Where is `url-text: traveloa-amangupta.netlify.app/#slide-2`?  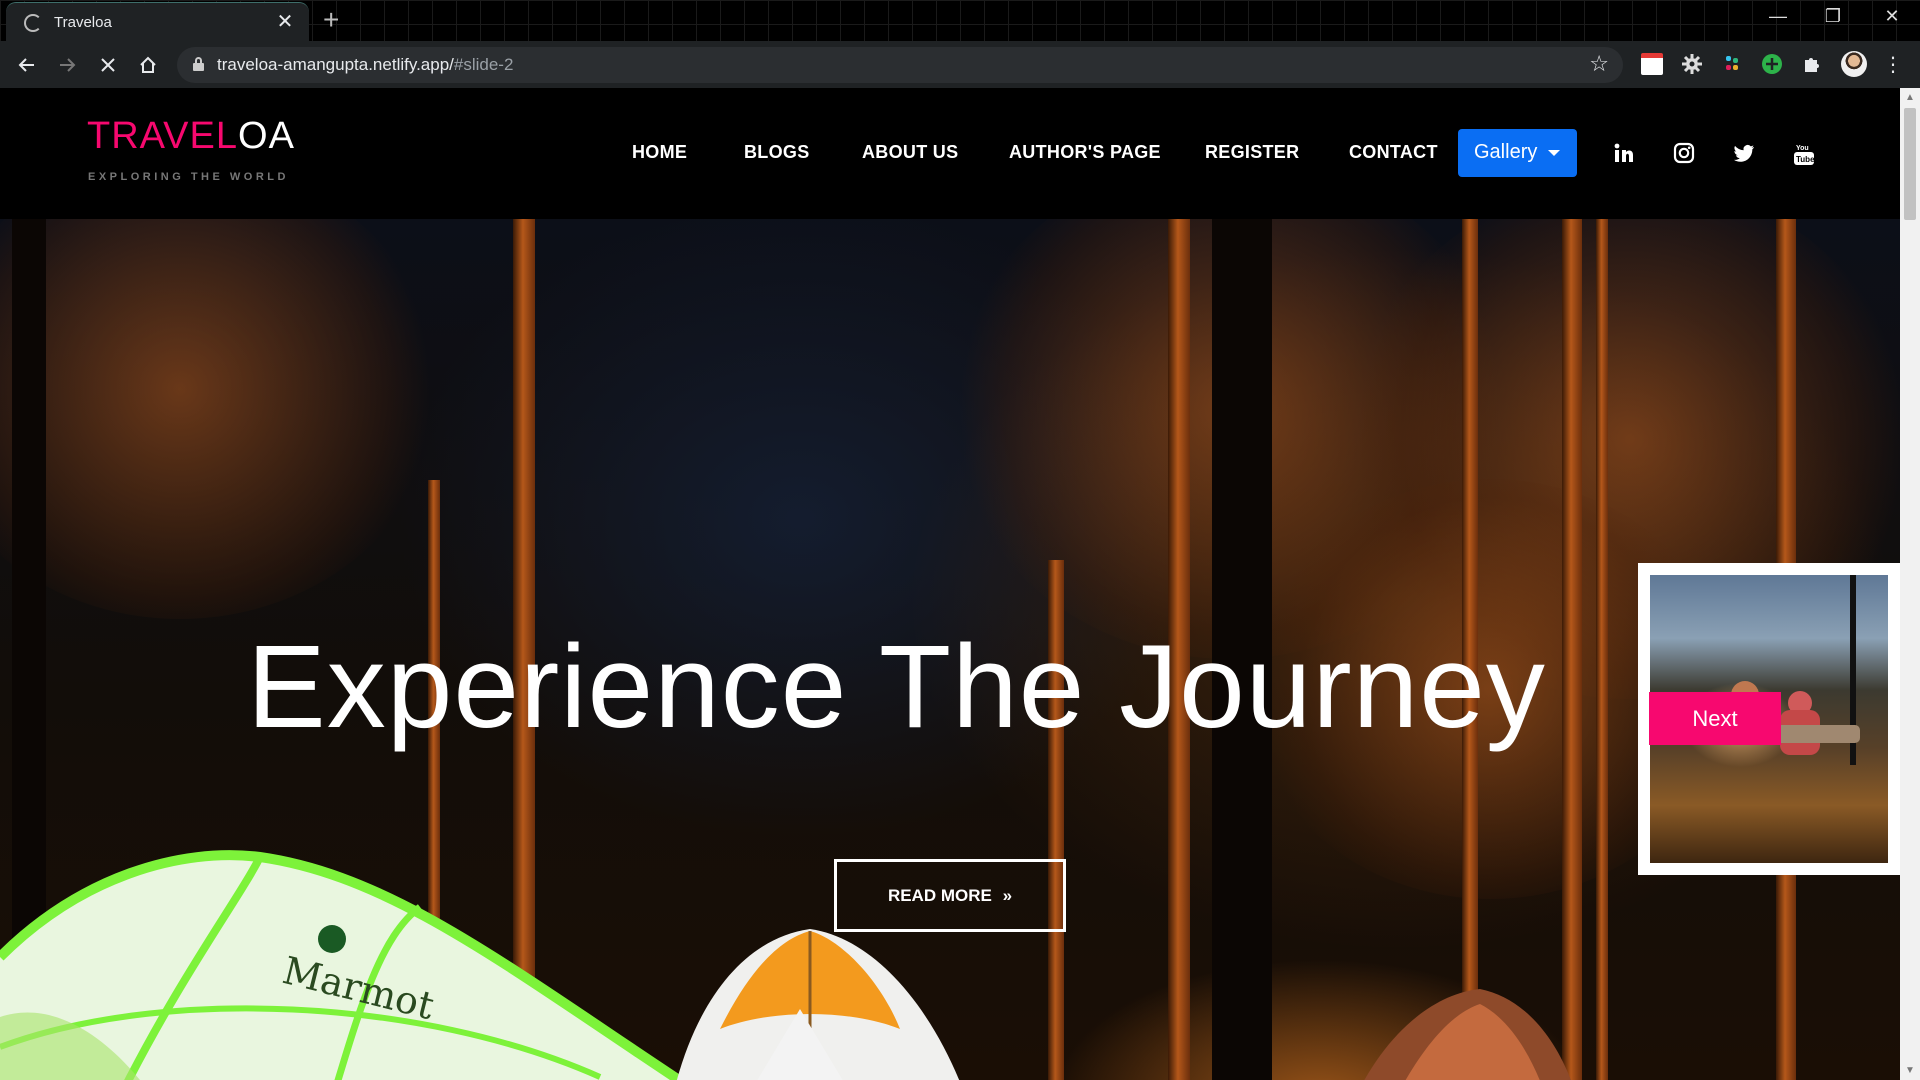
url-text: traveloa-amangupta.netlify.app/#slide-2 is located at coordinates (365, 65).